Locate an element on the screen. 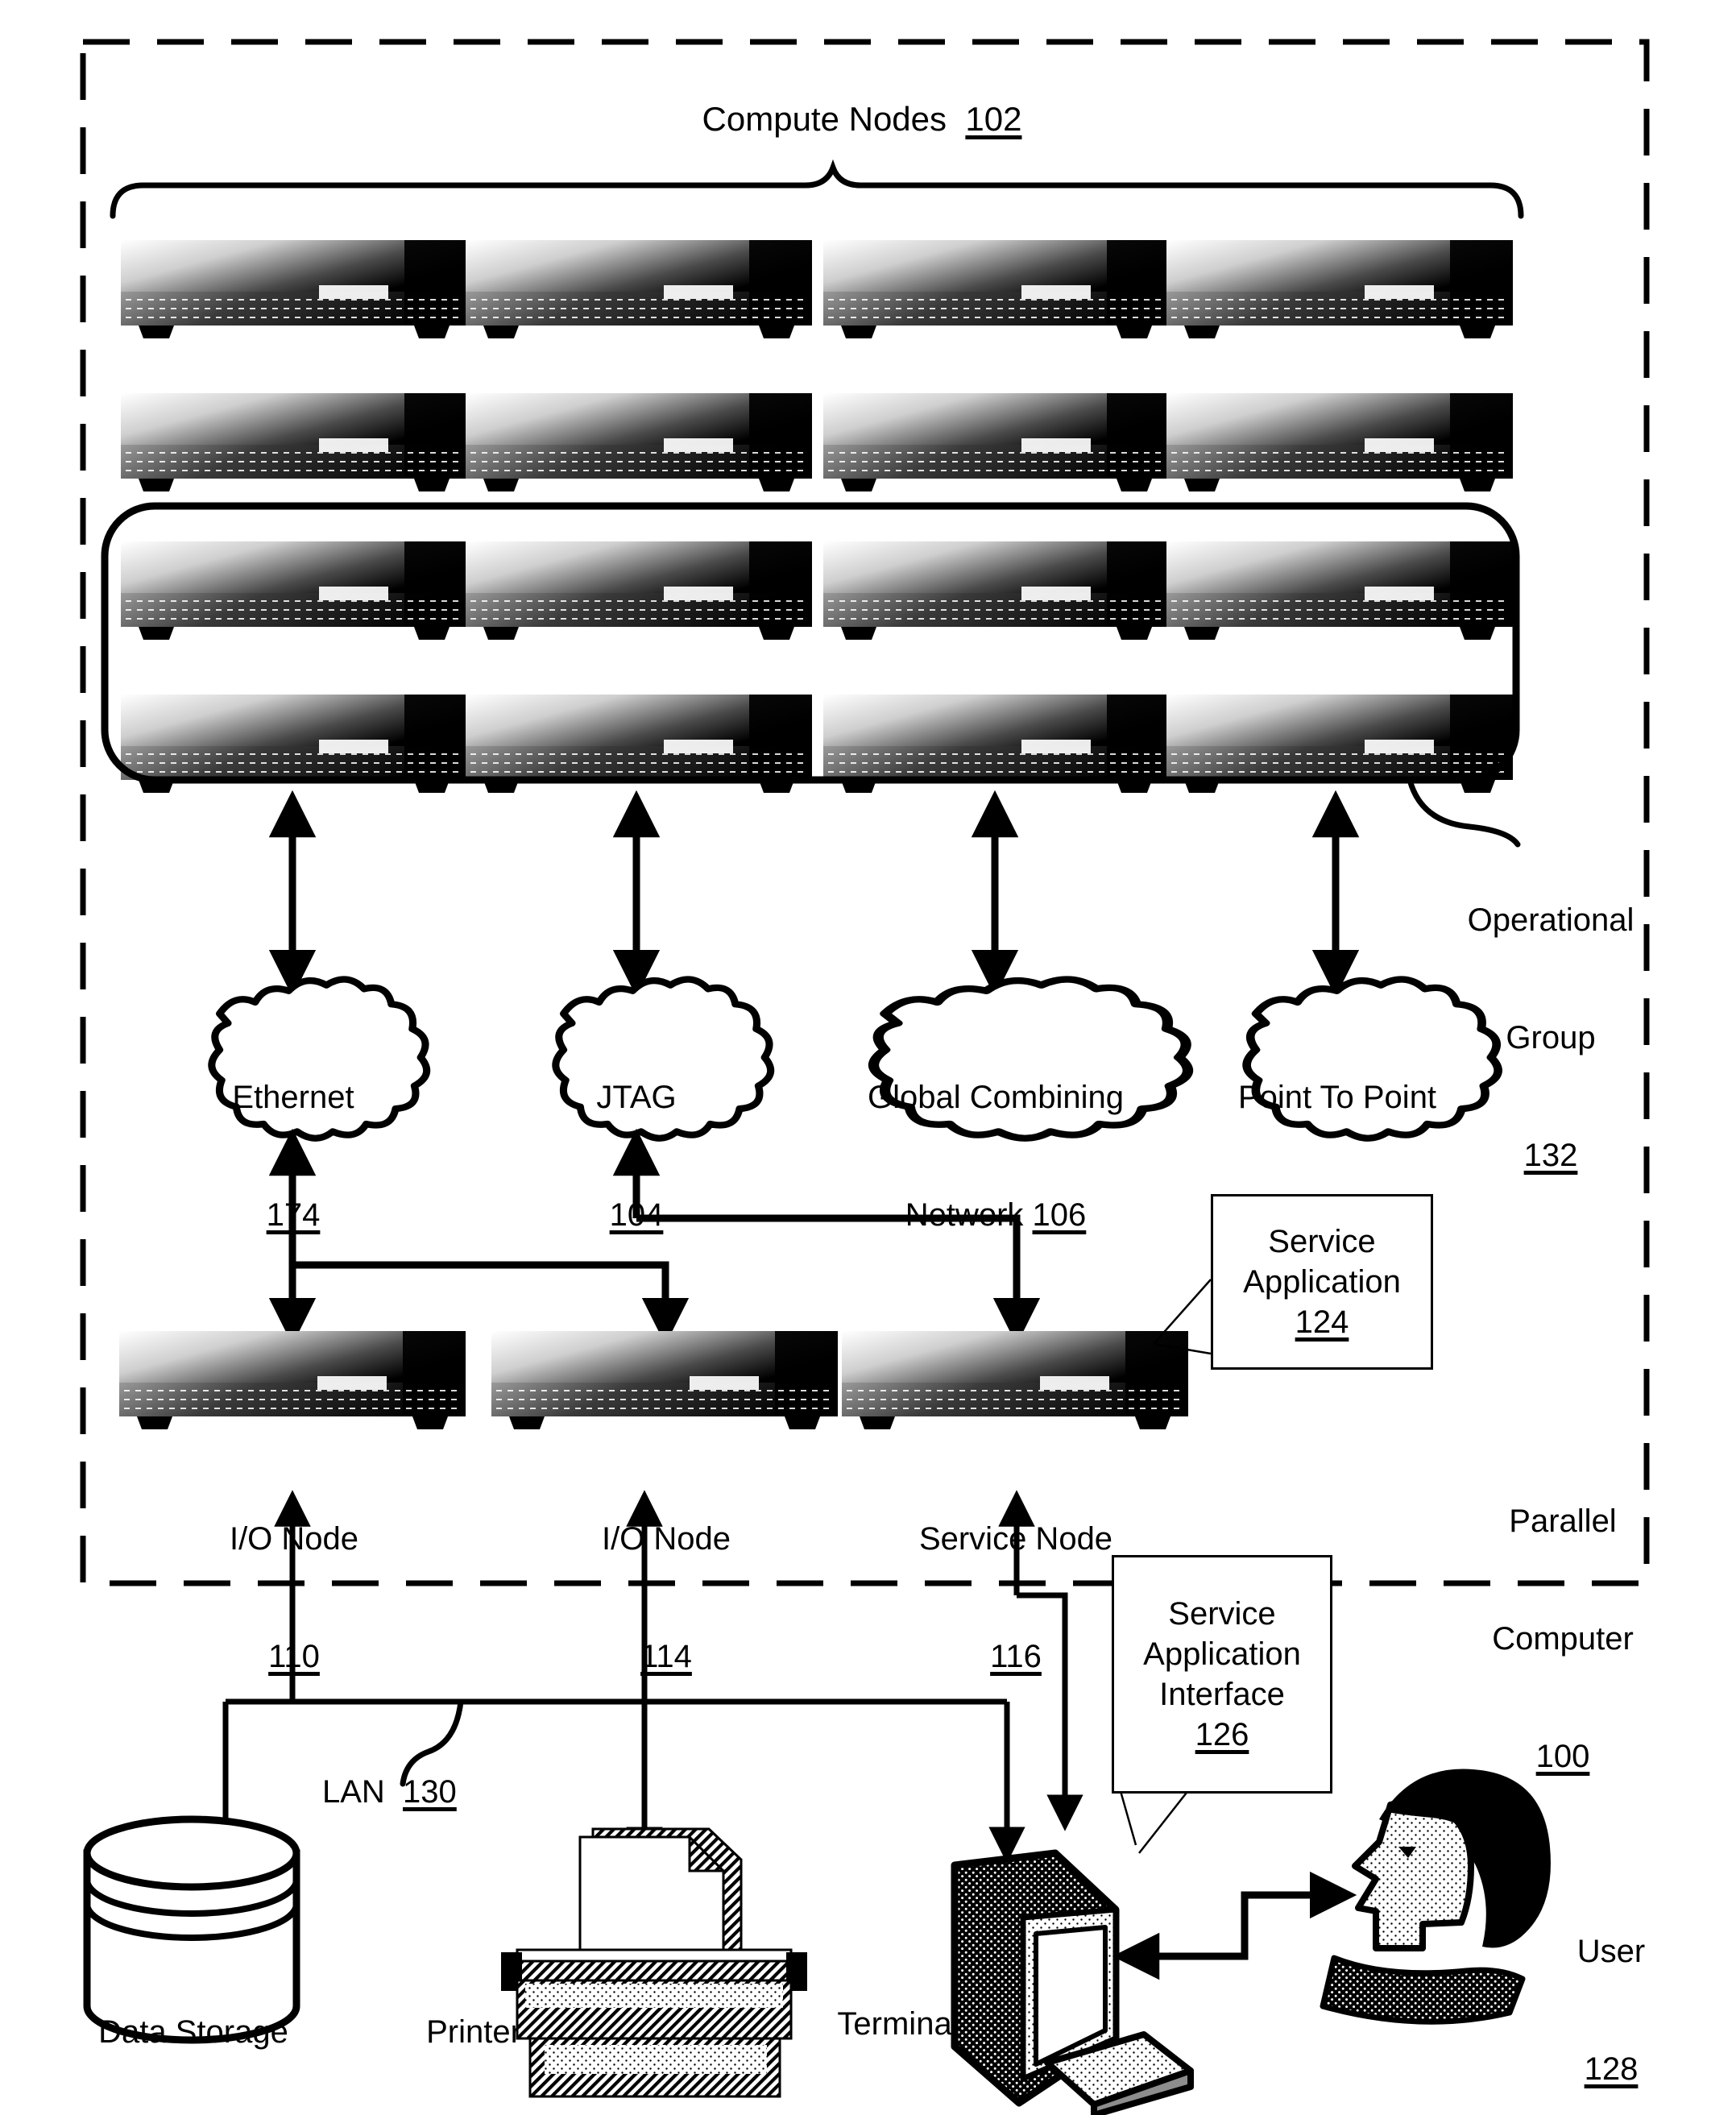 The width and height of the screenshot is (1736, 2115). printer-label: Printer 120 is located at coordinates (473, 2031).